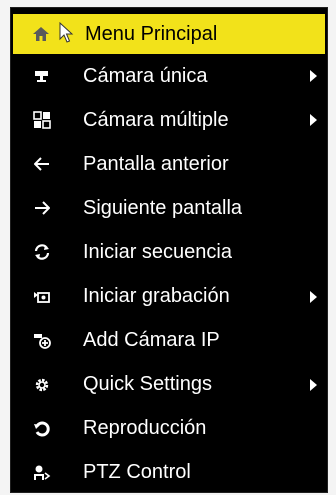  Describe the element at coordinates (42, 429) in the screenshot. I see `playback-icon` at that location.